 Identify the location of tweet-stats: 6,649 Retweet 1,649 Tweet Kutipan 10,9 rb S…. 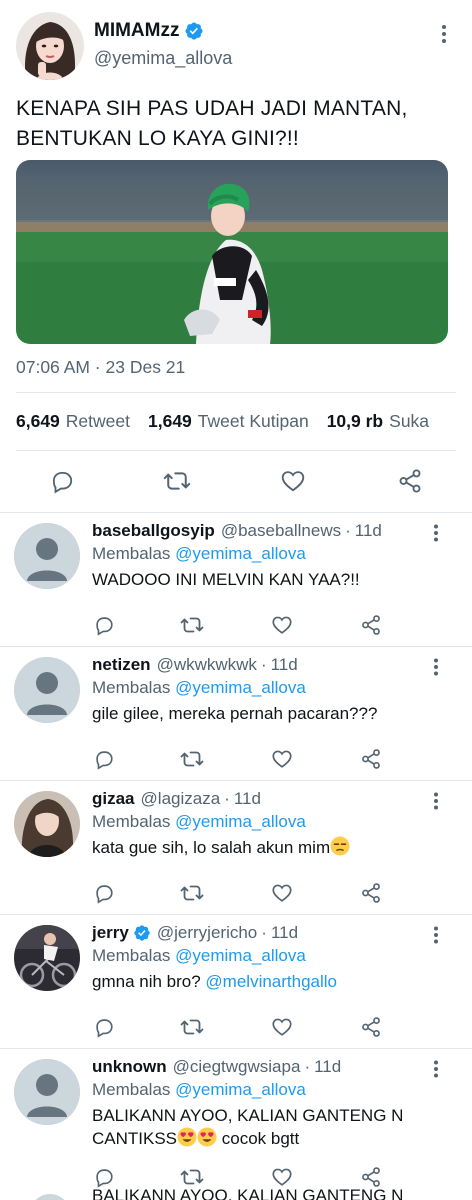
(231, 421).